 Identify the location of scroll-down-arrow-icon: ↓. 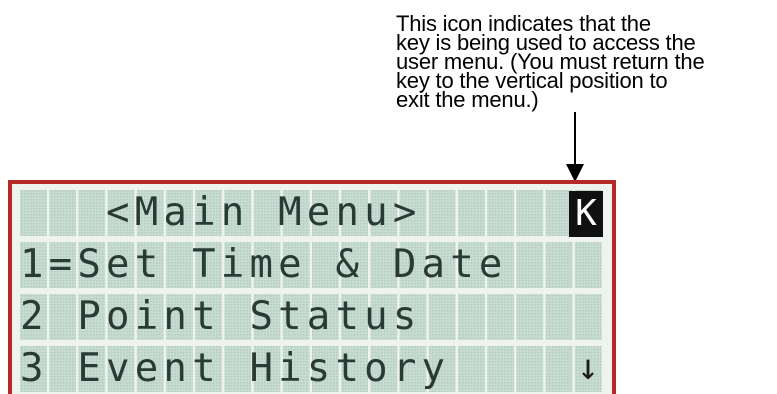
(588, 367).